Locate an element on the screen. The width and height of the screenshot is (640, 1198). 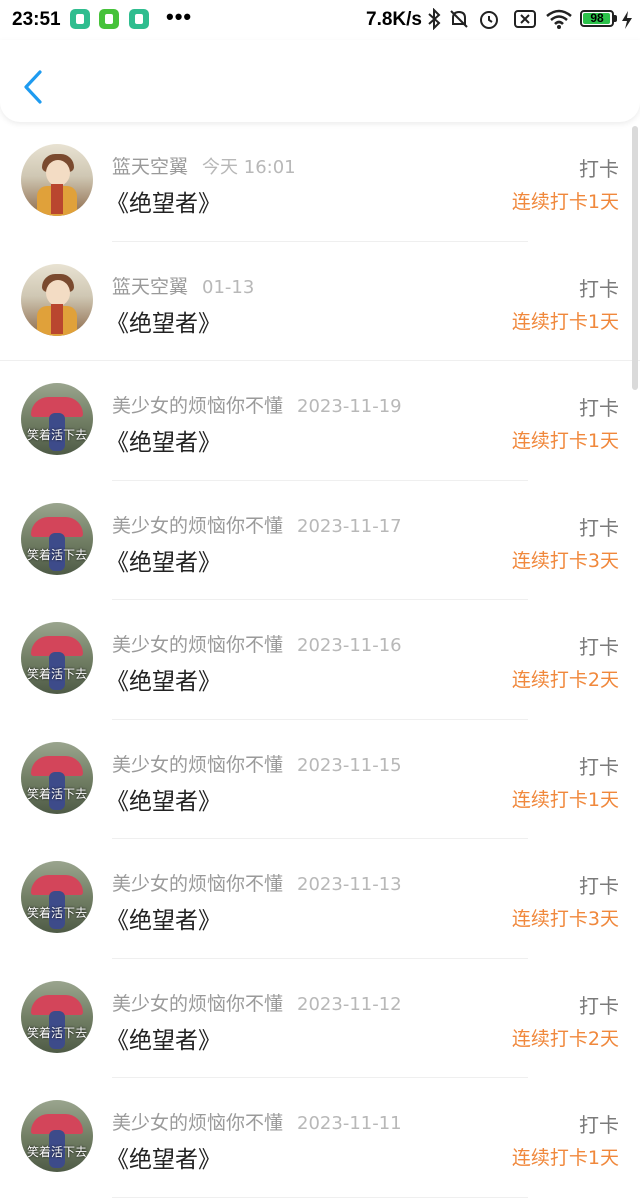
battery-icon: 98 is located at coordinates (597, 18).